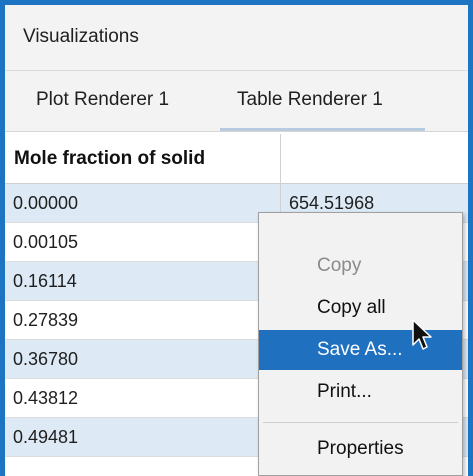  What do you see at coordinates (143, 159) in the screenshot?
I see `column-header-mole-fraction: Mole fraction of solid` at bounding box center [143, 159].